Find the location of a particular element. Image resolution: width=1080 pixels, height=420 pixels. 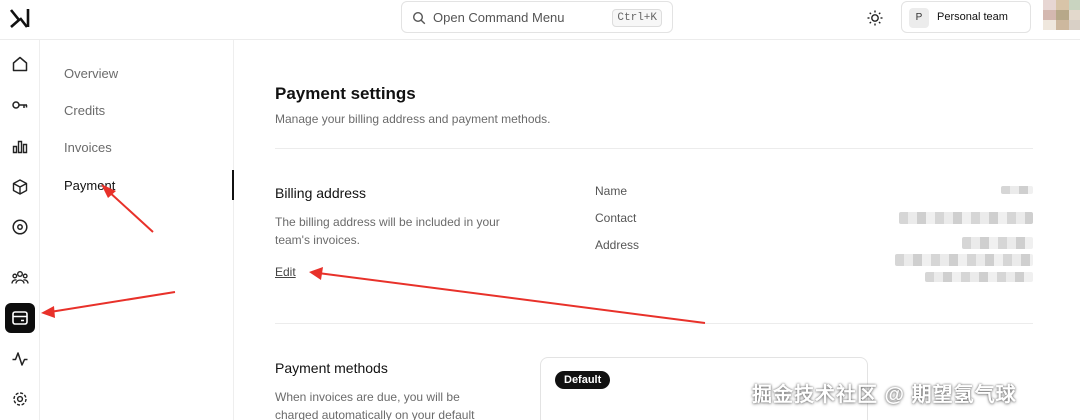

command-menu-label: Open Command Menu is located at coordinates (499, 17).